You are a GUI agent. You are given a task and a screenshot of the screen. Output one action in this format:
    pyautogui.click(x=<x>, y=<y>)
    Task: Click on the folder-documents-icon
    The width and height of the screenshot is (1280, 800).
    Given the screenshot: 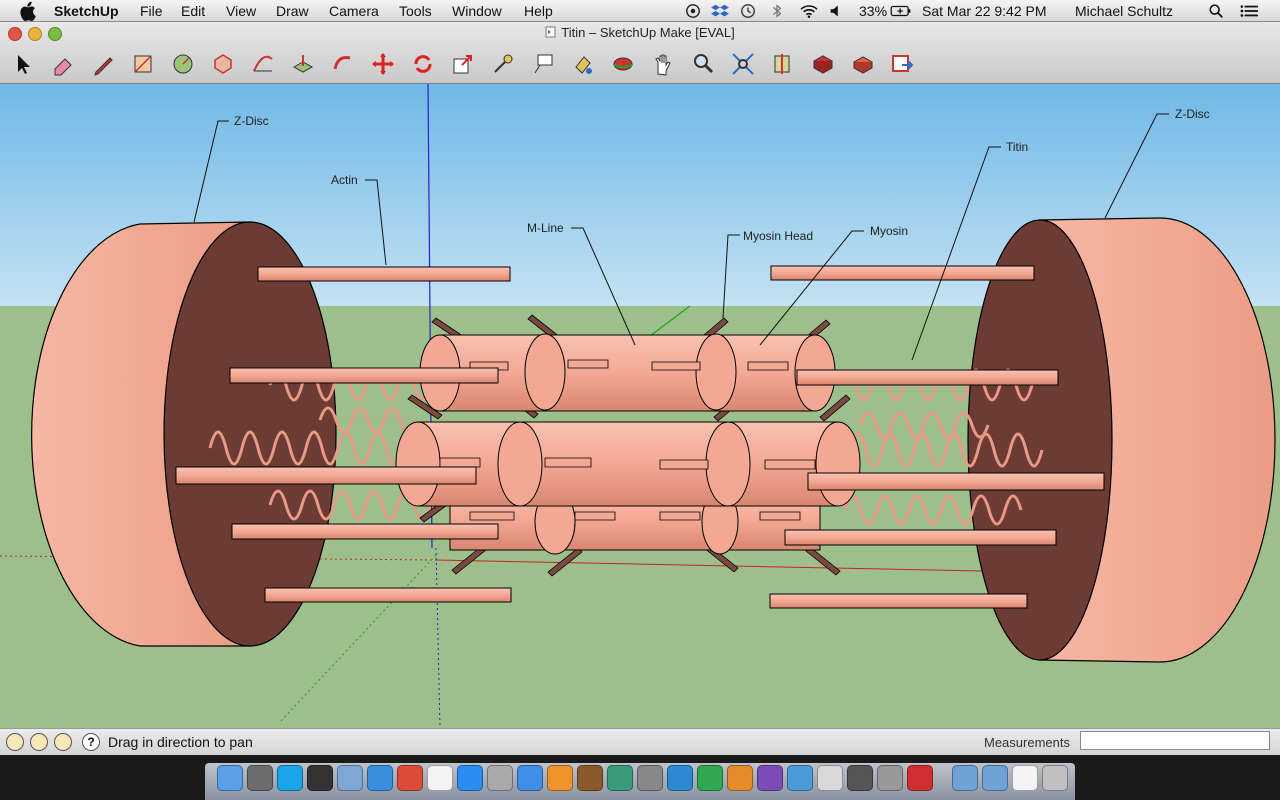 What is the action you would take?
    pyautogui.click(x=995, y=778)
    